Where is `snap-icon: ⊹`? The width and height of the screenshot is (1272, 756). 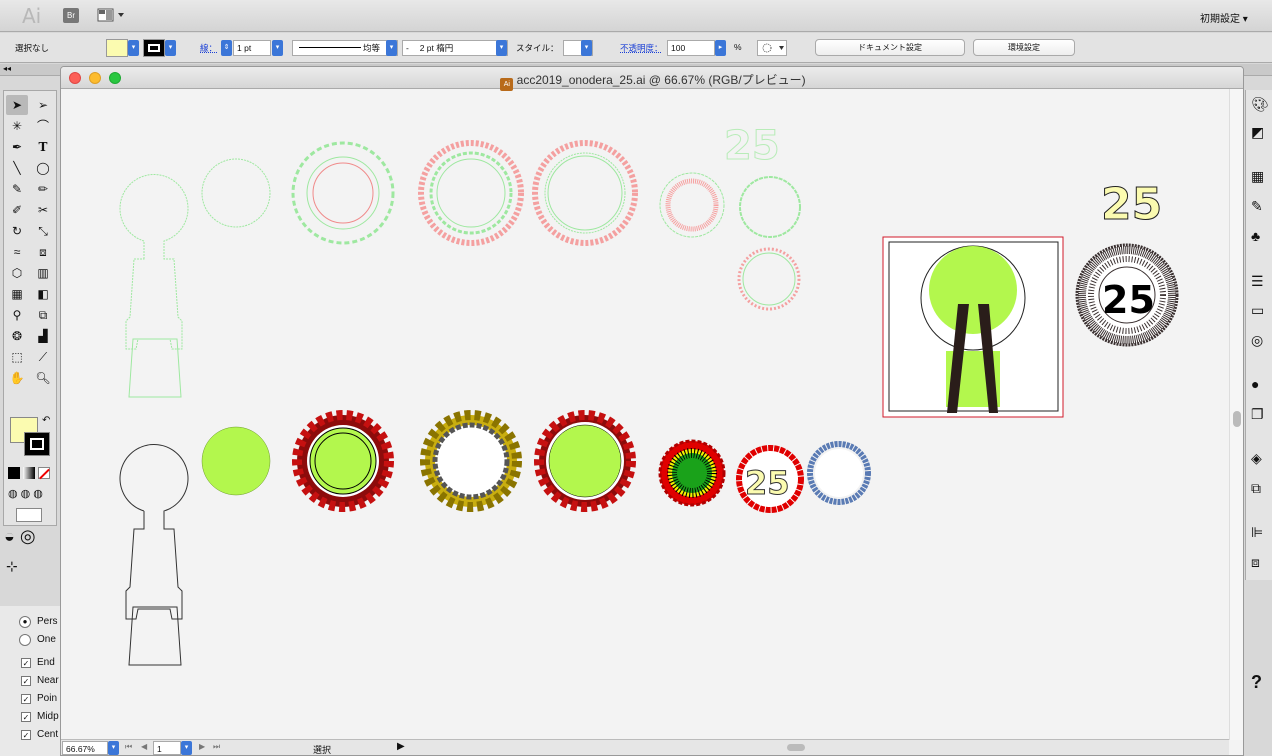 snap-icon: ⊹ is located at coordinates (12, 566).